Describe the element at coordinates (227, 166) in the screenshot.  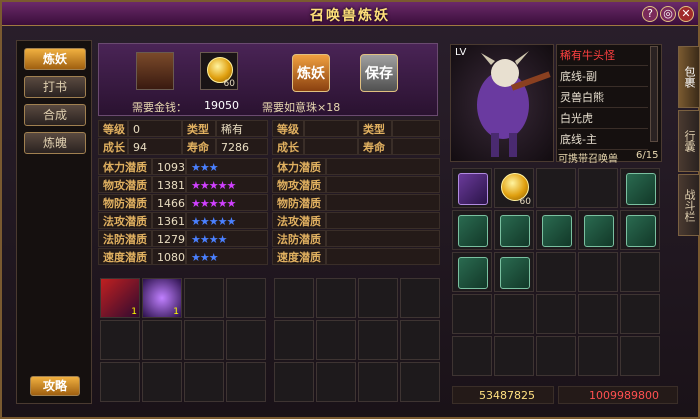
I see `aptitude-stars: ★★★` at that location.